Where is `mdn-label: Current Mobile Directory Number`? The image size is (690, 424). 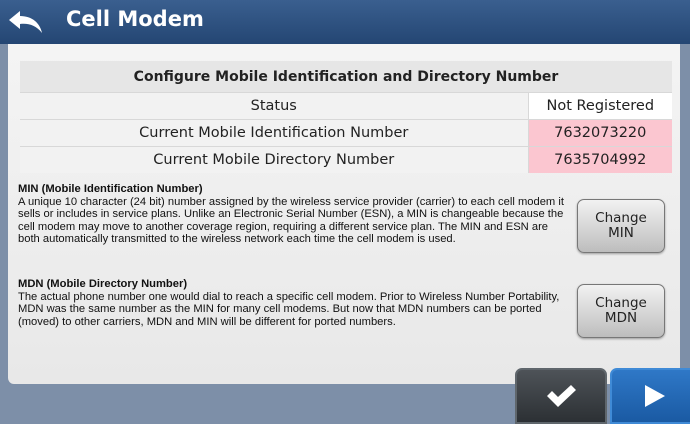
mdn-label: Current Mobile Directory Number is located at coordinates (274, 159).